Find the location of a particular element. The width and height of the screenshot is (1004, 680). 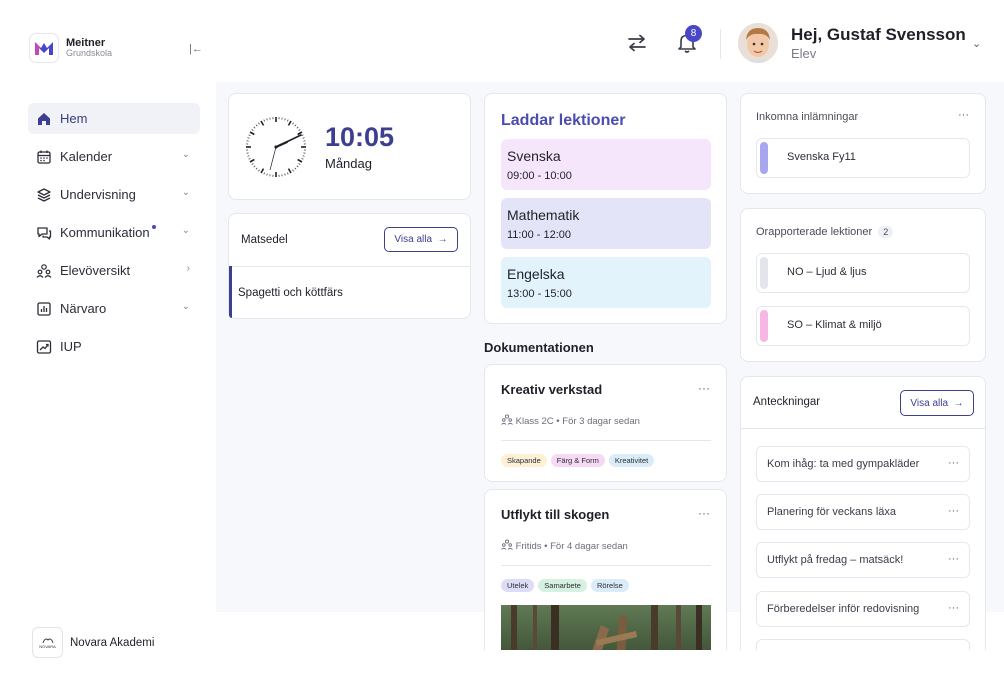

sidebar-item-label: Hem is located at coordinates (74, 118).